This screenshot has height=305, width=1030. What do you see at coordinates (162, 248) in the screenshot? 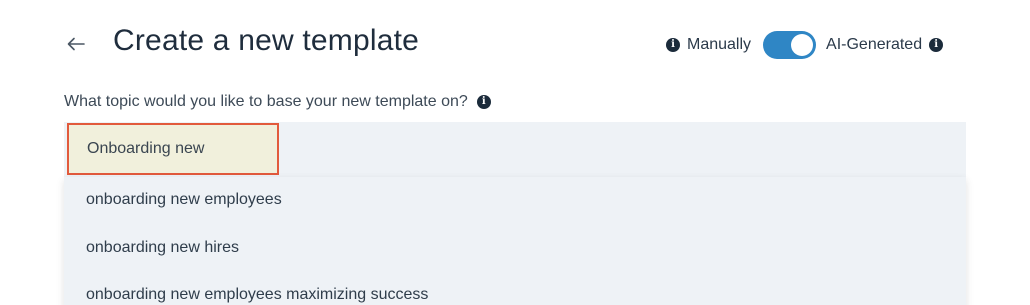
I see `suggestion-item: onboarding new hires` at bounding box center [162, 248].